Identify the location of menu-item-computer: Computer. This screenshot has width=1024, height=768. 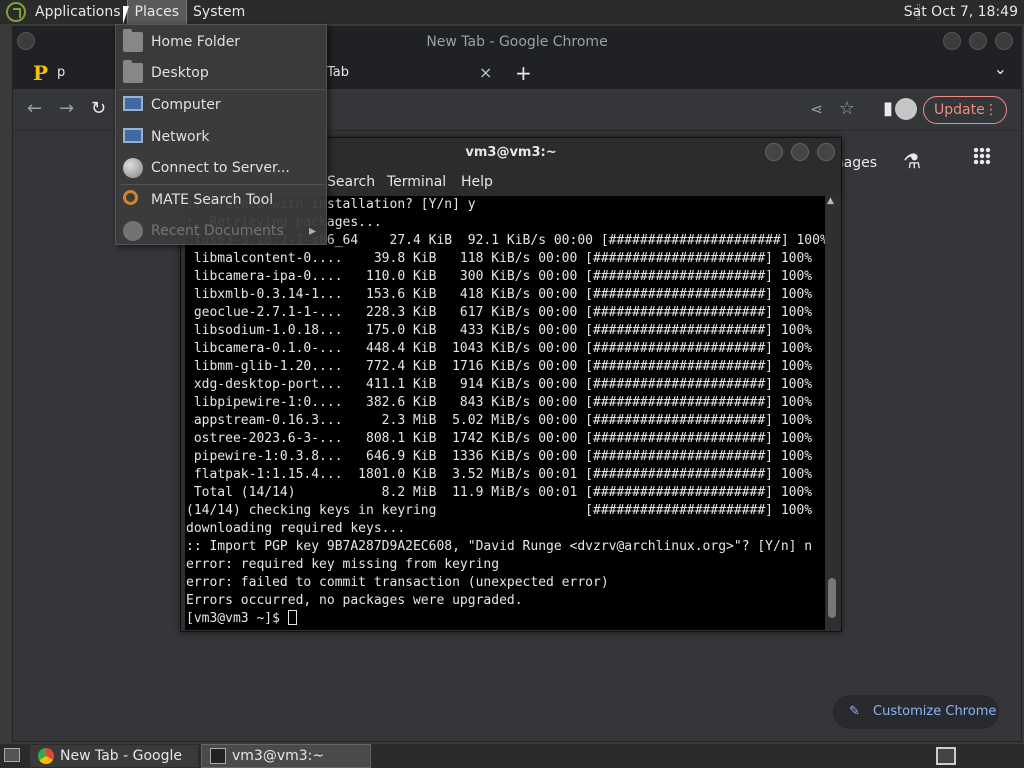
(221, 105).